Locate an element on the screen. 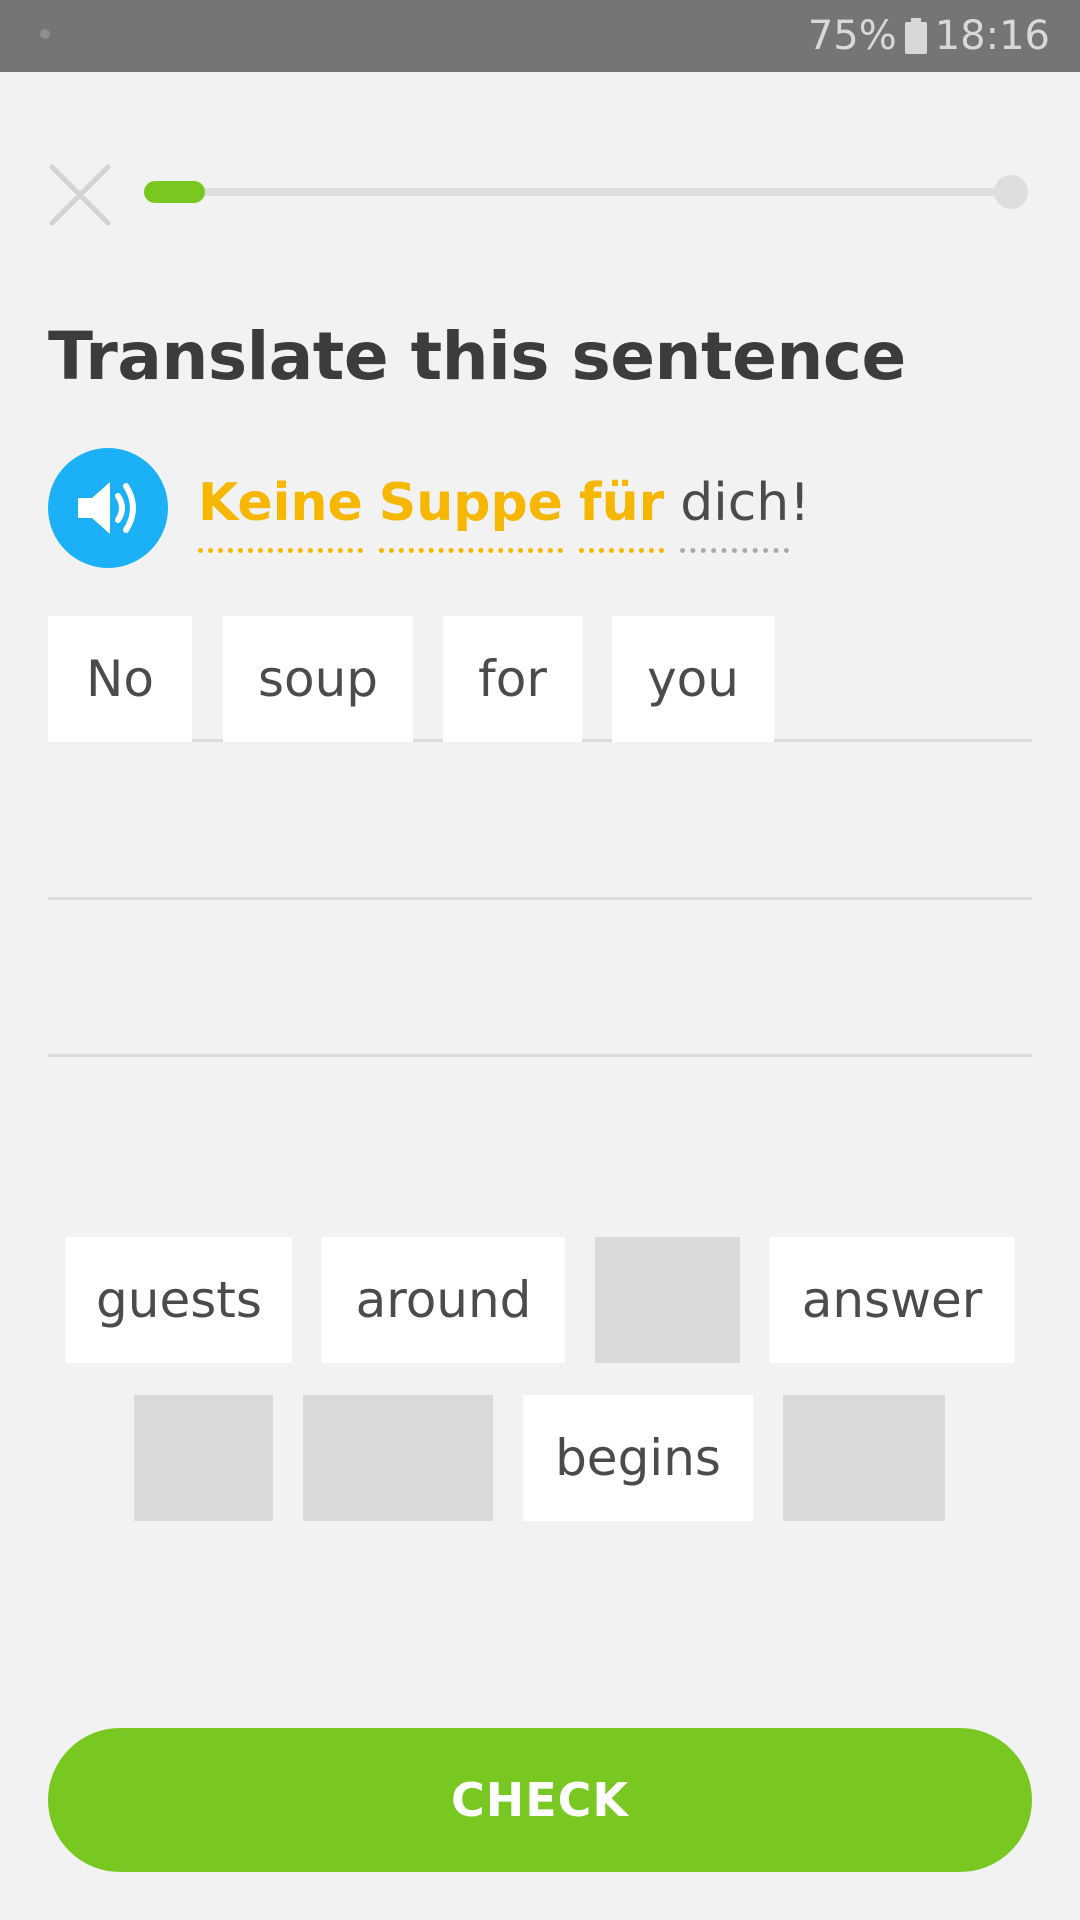 This screenshot has height=1920, width=1080. source-sentence: Keine Suppe für dich ! is located at coordinates (504, 513).